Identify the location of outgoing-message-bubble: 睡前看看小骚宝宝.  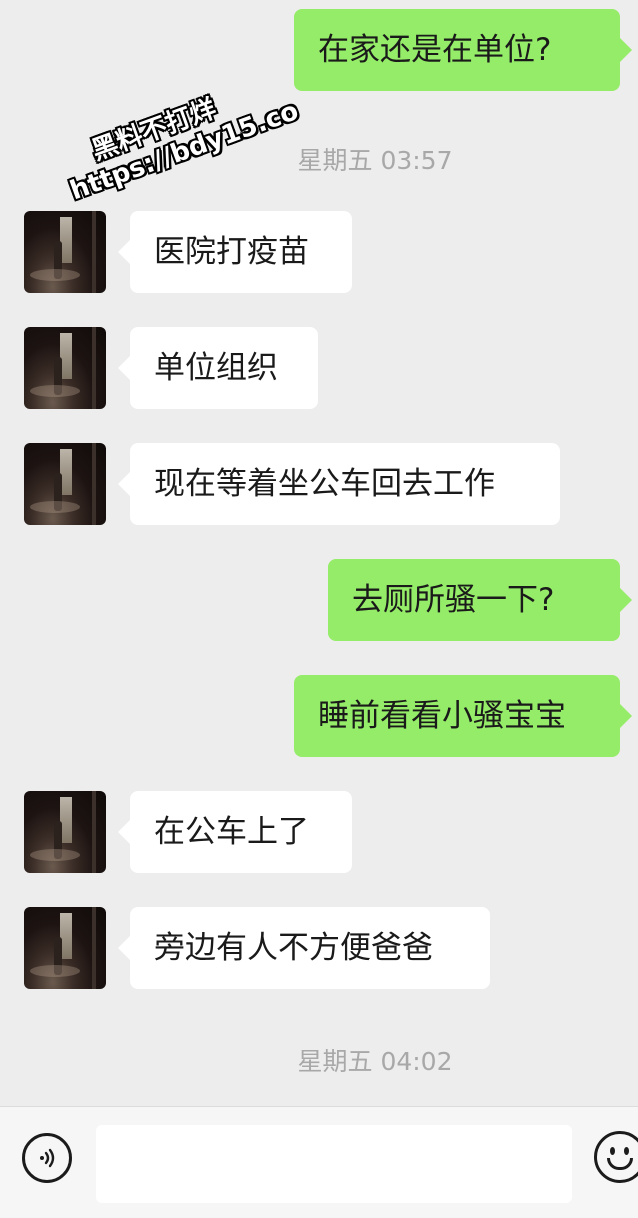
(463, 716).